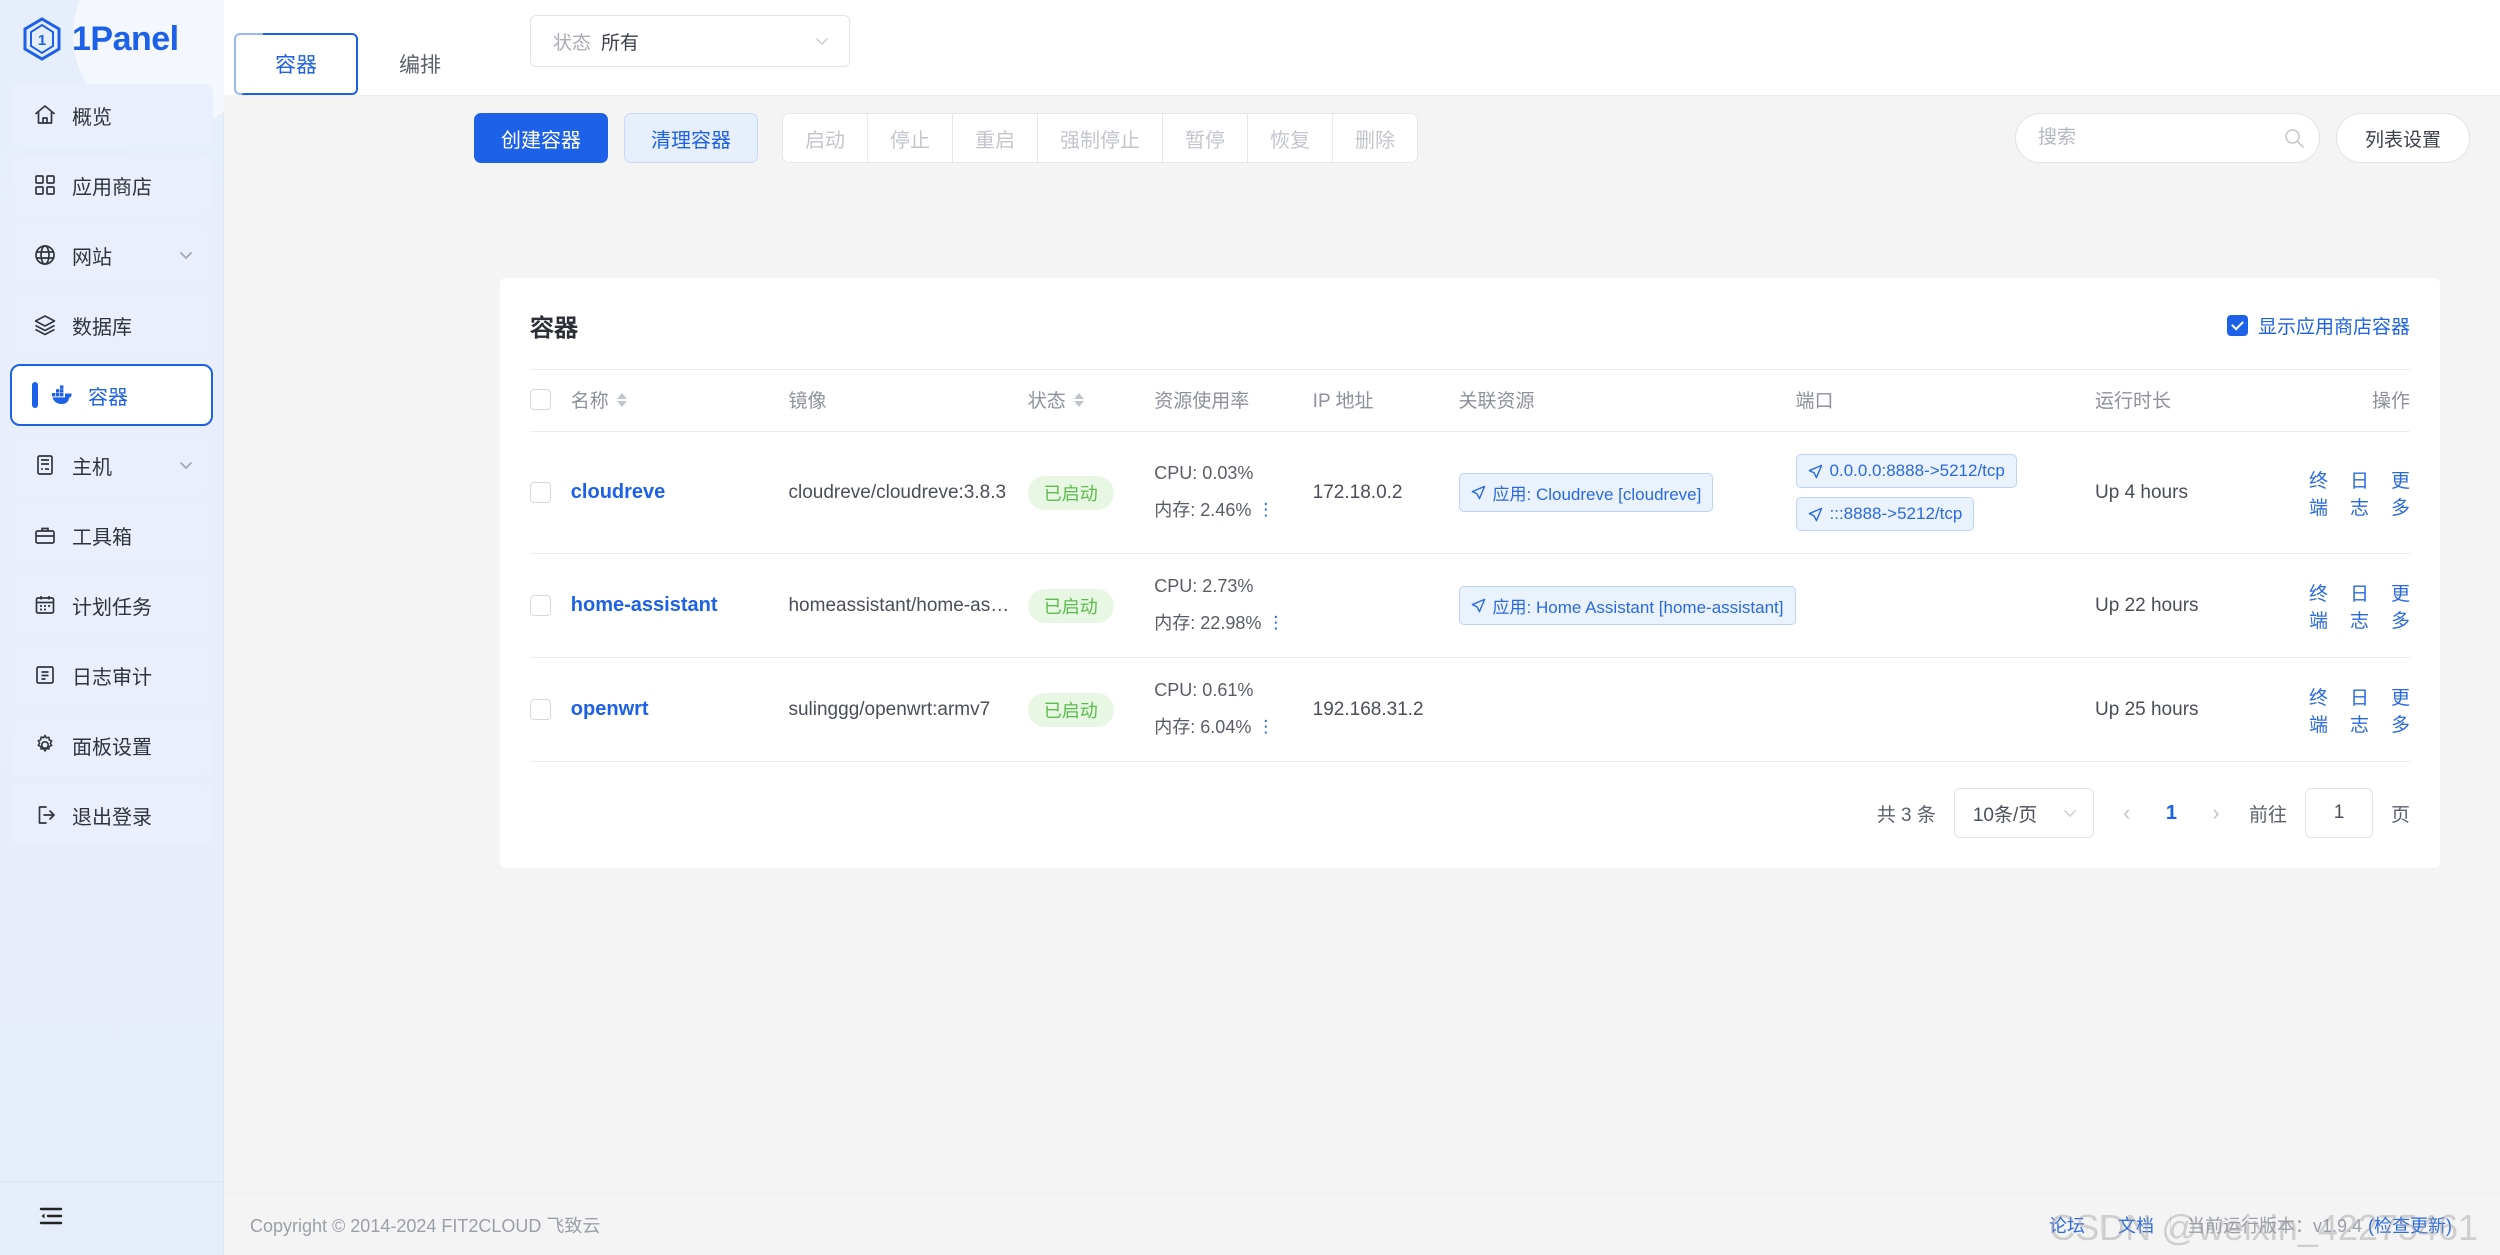  I want to click on select-all-checkbox, so click(540, 399).